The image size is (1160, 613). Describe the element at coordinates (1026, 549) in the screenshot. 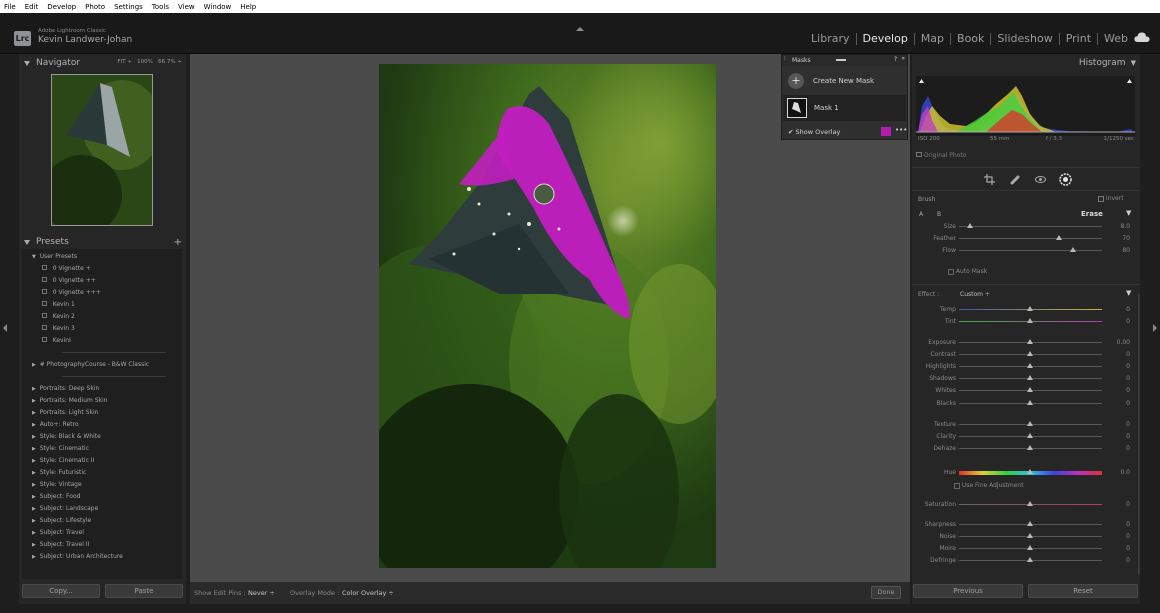

I see `effect-slider-moire: Moire 0` at that location.